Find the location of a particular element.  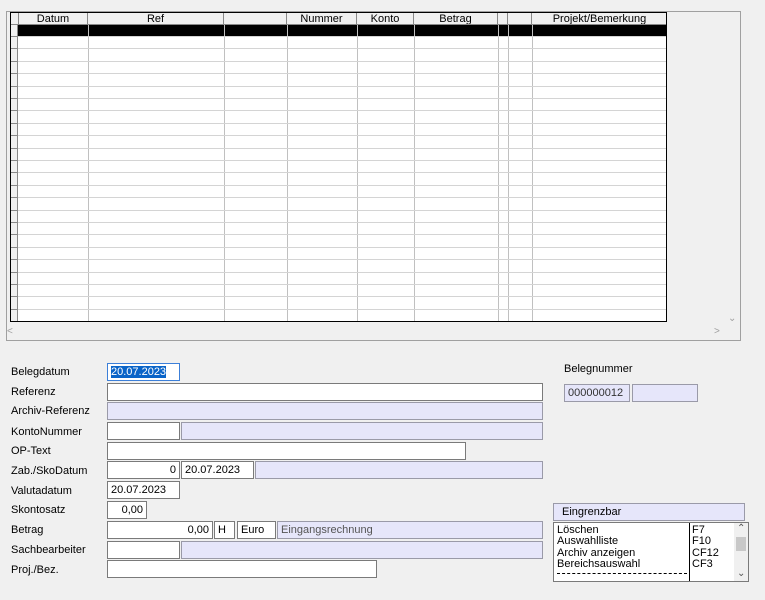

belegdatum-label: Belegdatum is located at coordinates (40, 372).